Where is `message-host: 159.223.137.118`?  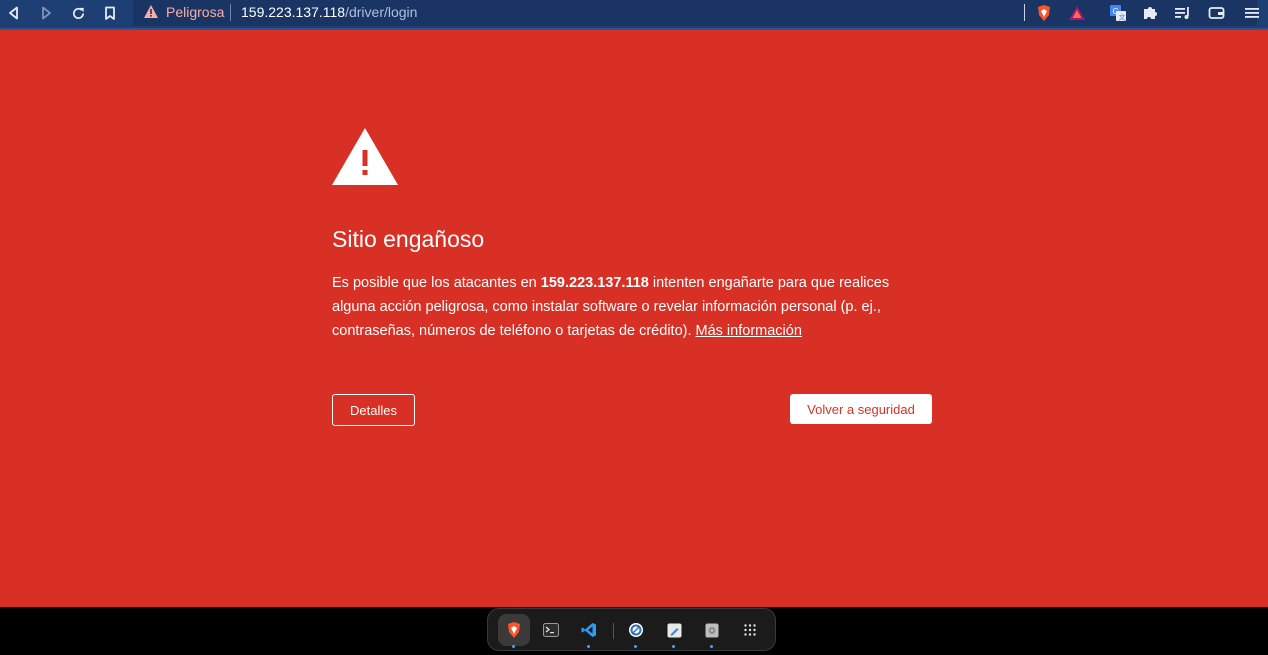
message-host: 159.223.137.118 is located at coordinates (594, 283).